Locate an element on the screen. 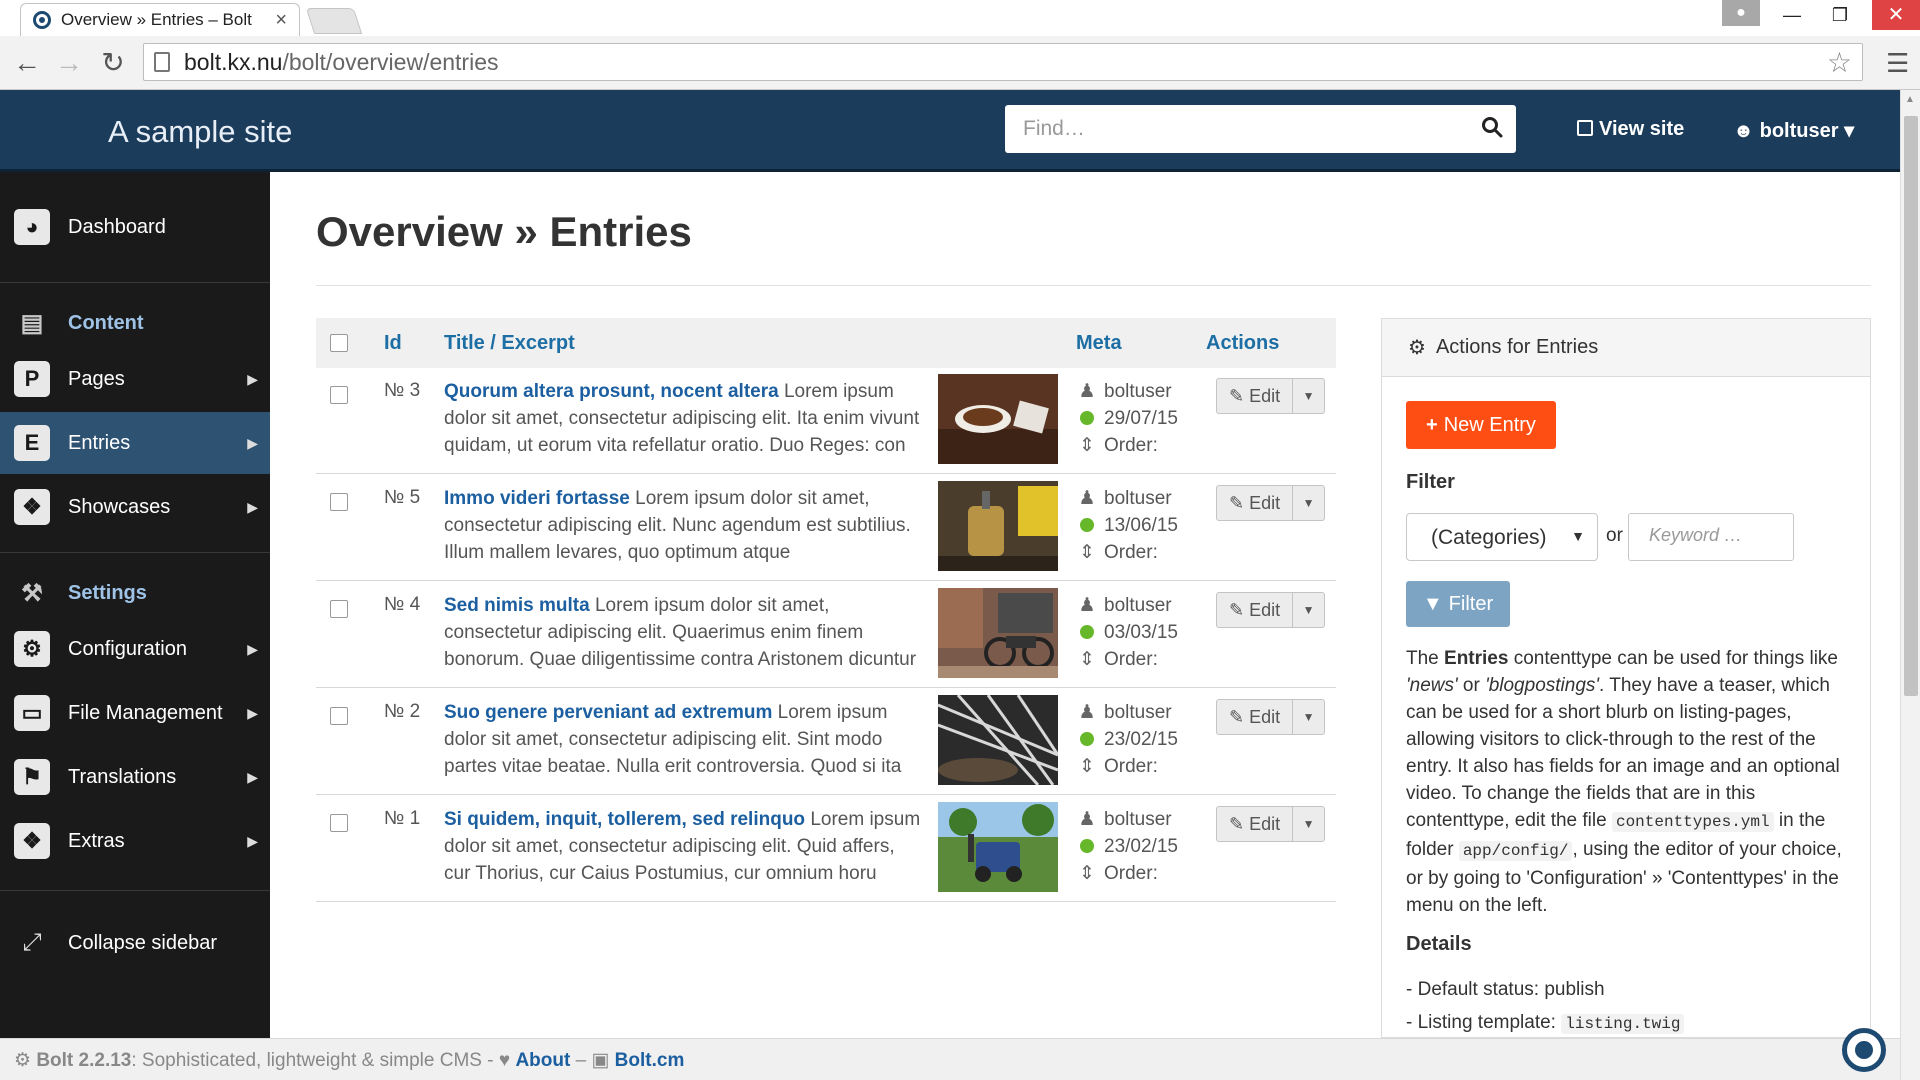  boltcm-link: Bolt.cm is located at coordinates (650, 1060).